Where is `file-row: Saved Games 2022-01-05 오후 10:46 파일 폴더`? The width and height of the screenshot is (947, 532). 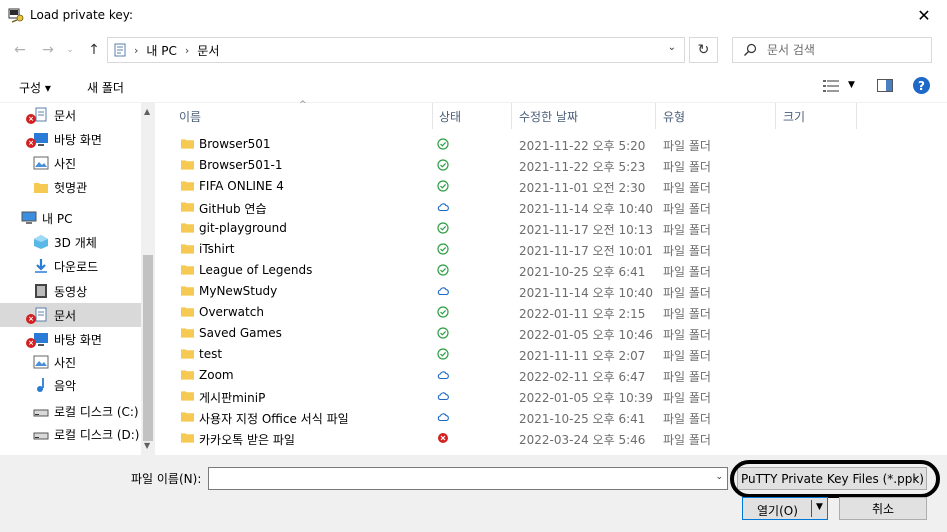 file-row: Saved Games 2022-01-05 오후 10:46 파일 폴더 is located at coordinates (515, 333).